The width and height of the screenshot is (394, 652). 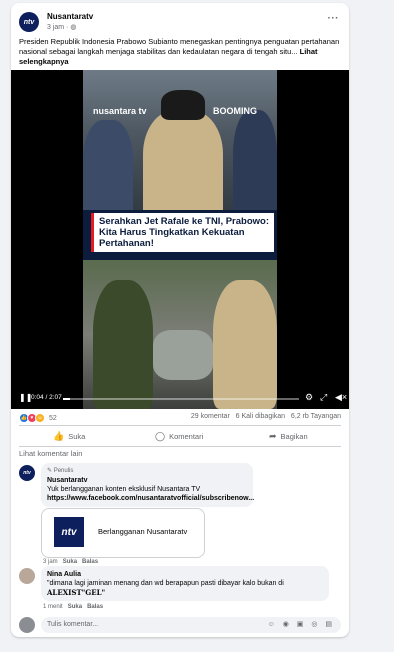 I want to click on reaction-count: 52, so click(x=53, y=418).